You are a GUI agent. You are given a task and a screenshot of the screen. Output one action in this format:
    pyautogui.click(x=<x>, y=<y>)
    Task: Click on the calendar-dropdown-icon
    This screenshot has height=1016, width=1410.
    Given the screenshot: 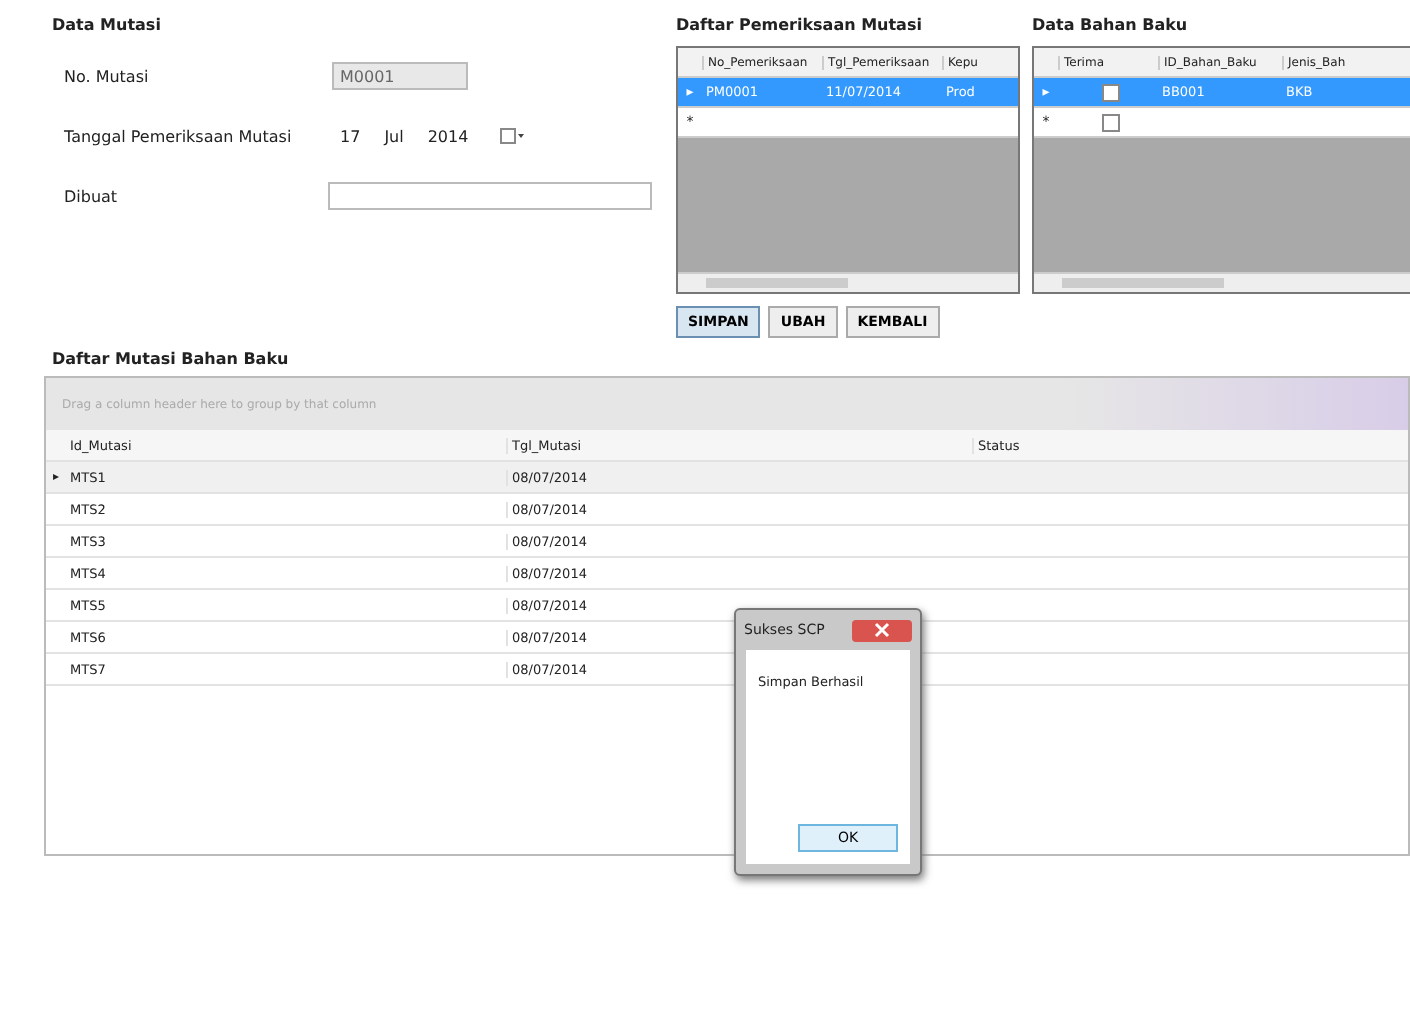 What is the action you would take?
    pyautogui.click(x=512, y=136)
    